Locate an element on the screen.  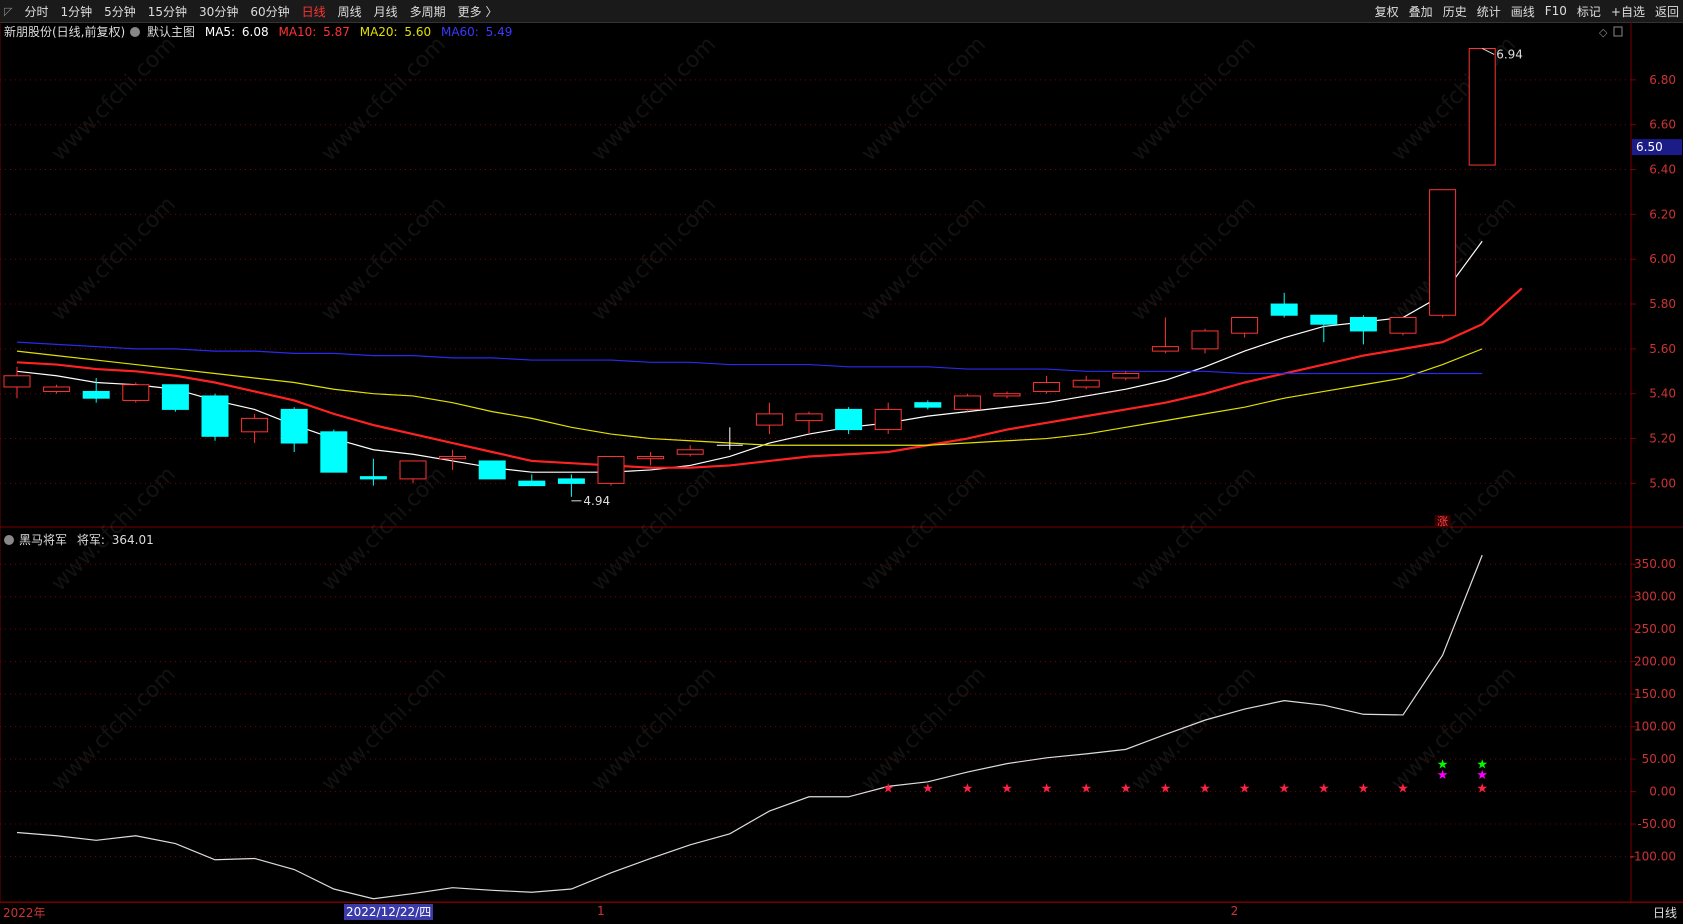
axis-tick-label: 5.00 is located at coordinates (1662, 483).